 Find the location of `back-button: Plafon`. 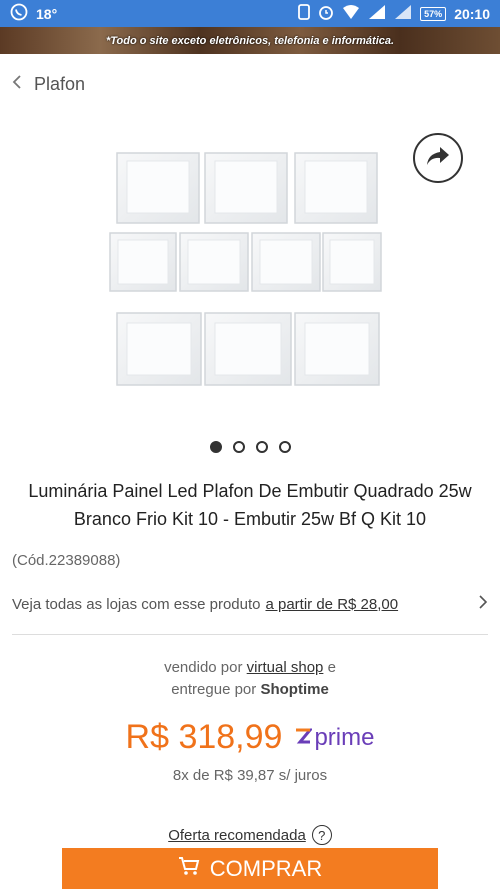

back-button: Plafon is located at coordinates (48, 84).